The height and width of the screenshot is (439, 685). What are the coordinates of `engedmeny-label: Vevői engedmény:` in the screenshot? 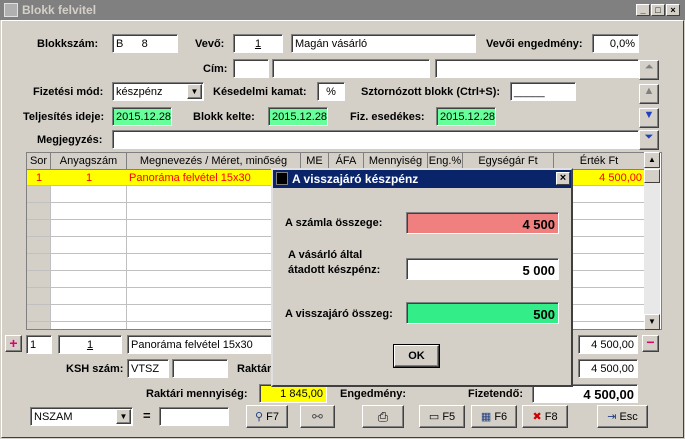 It's located at (534, 44).